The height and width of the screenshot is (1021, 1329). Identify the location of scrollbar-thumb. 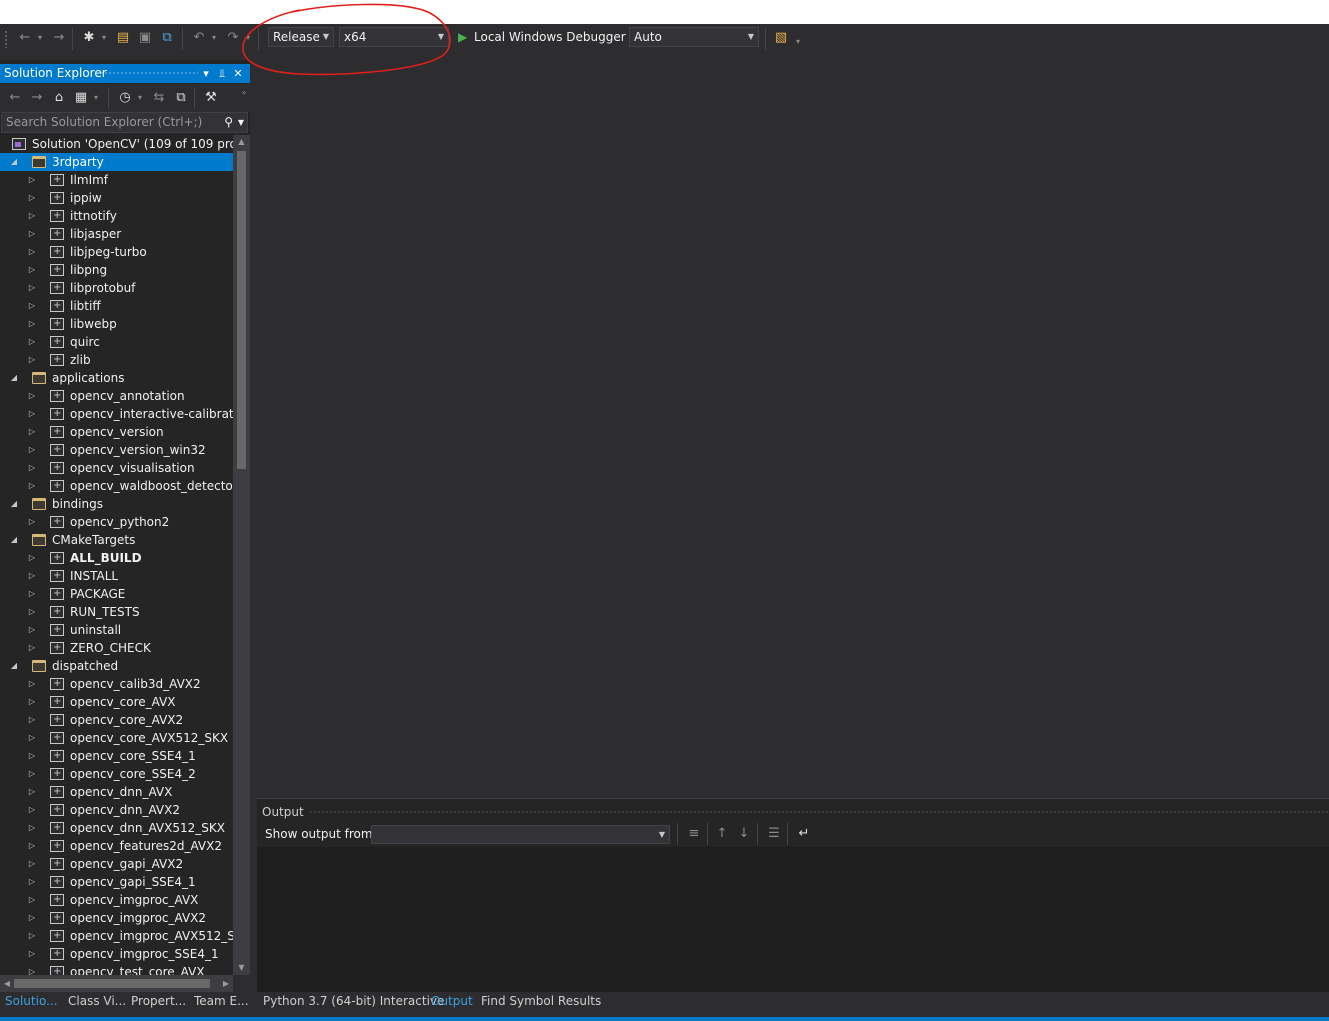
(112, 983).